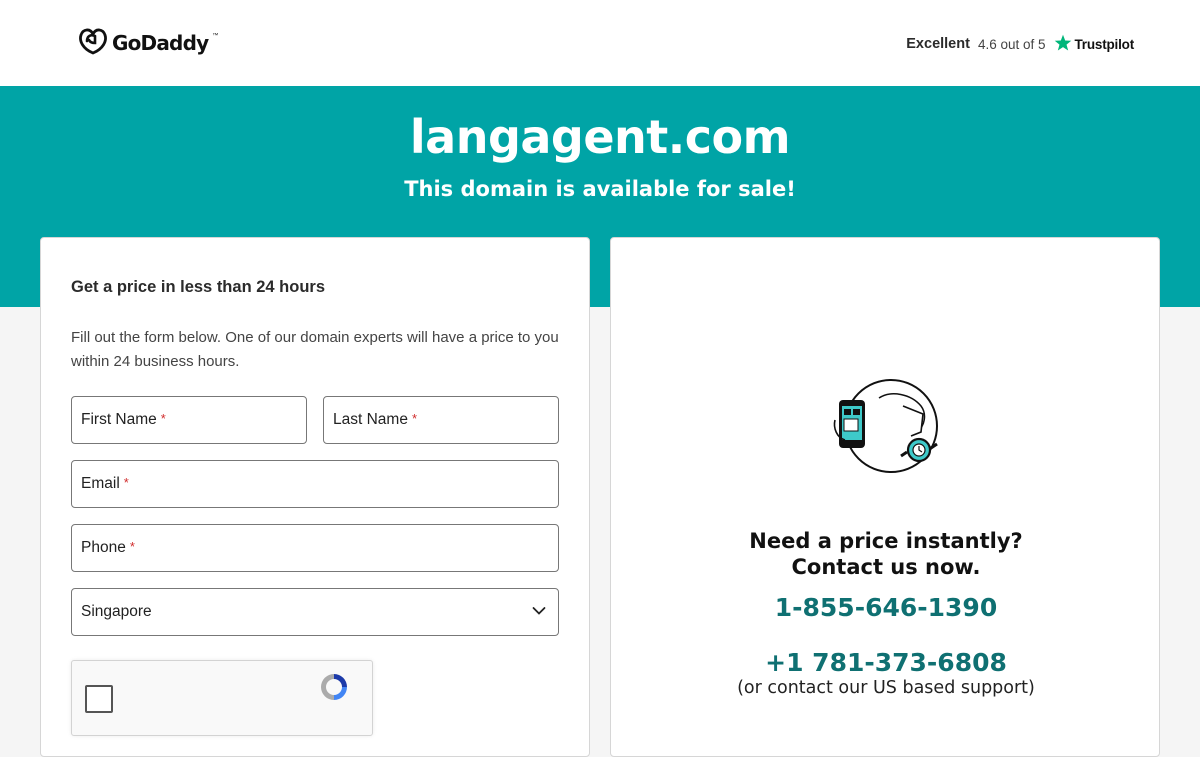  What do you see at coordinates (100, 483) in the screenshot?
I see `email-label: Email` at bounding box center [100, 483].